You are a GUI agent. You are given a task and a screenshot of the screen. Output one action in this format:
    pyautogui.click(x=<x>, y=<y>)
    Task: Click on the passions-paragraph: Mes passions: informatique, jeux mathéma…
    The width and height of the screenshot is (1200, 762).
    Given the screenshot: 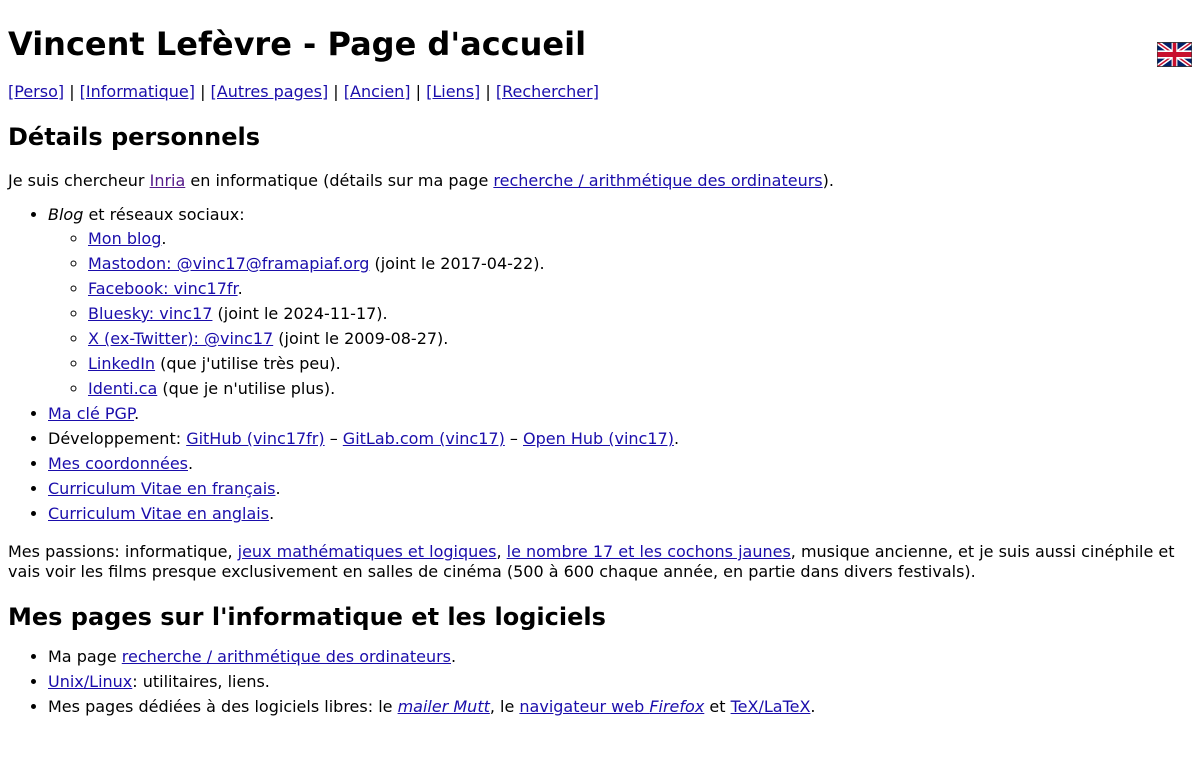 What is the action you would take?
    pyautogui.click(x=600, y=562)
    